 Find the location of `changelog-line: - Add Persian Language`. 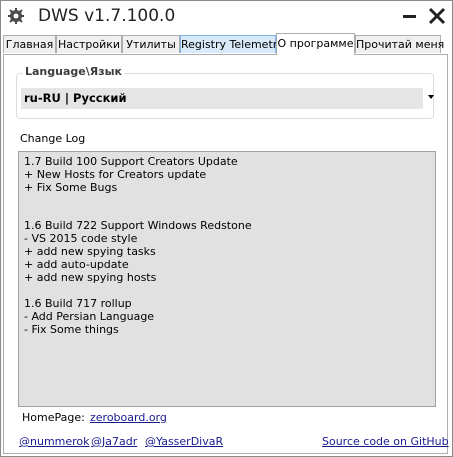

changelog-line: - Add Persian Language is located at coordinates (89, 316).